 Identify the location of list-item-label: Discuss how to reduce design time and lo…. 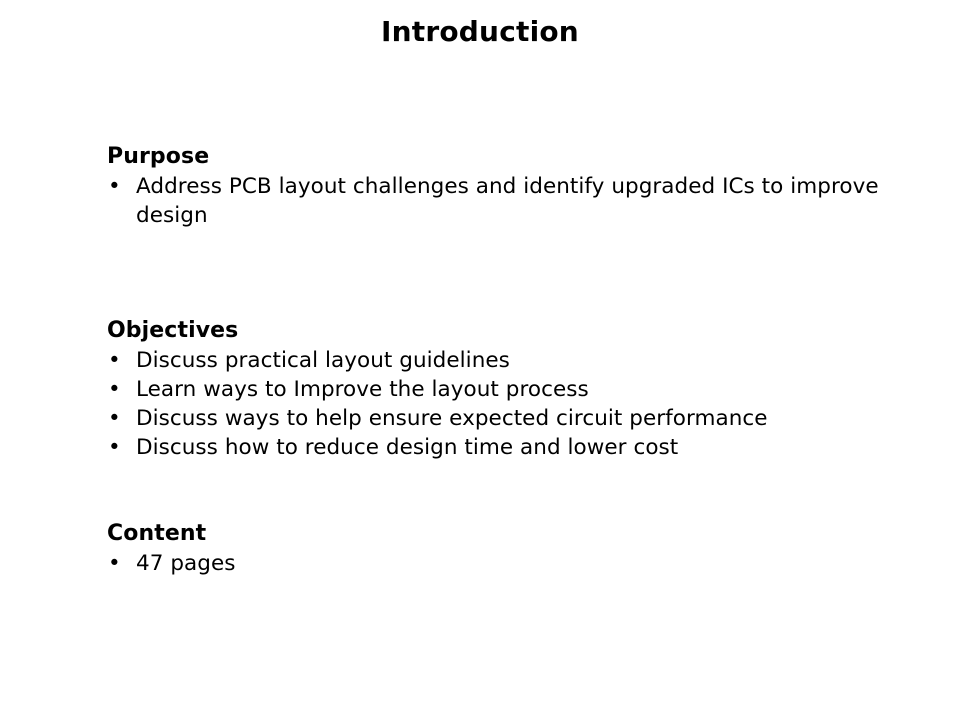
(407, 447).